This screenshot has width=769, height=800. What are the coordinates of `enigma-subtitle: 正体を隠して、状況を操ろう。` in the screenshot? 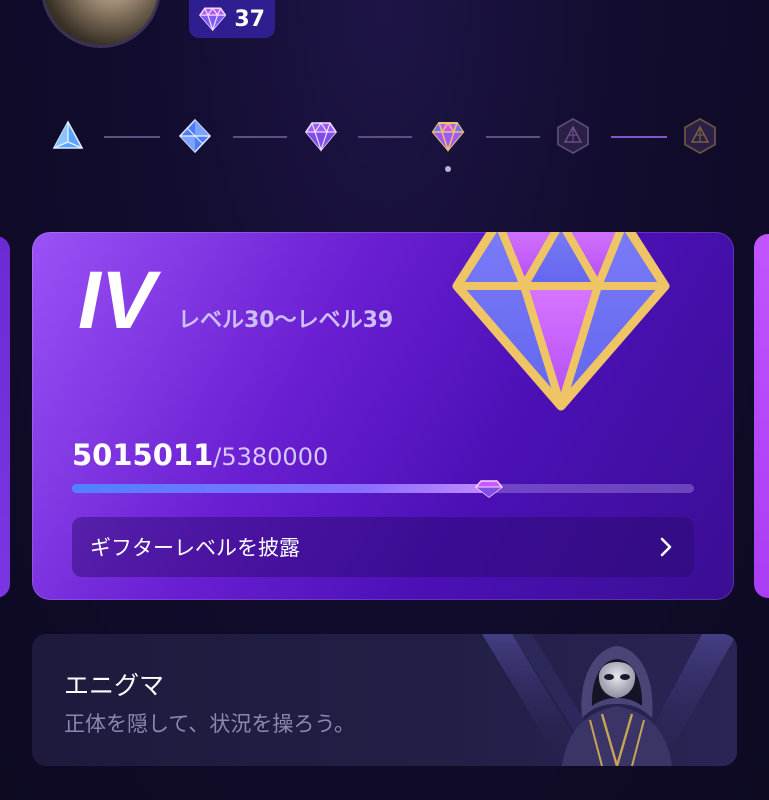 It's located at (210, 724).